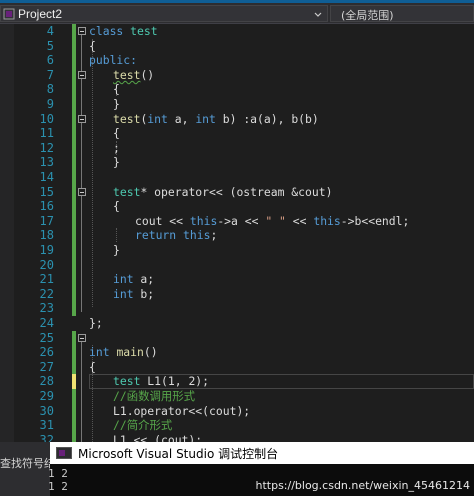 Image resolution: width=474 pixels, height=496 pixels. Describe the element at coordinates (46, 425) in the screenshot. I see `line-number: 31` at that location.